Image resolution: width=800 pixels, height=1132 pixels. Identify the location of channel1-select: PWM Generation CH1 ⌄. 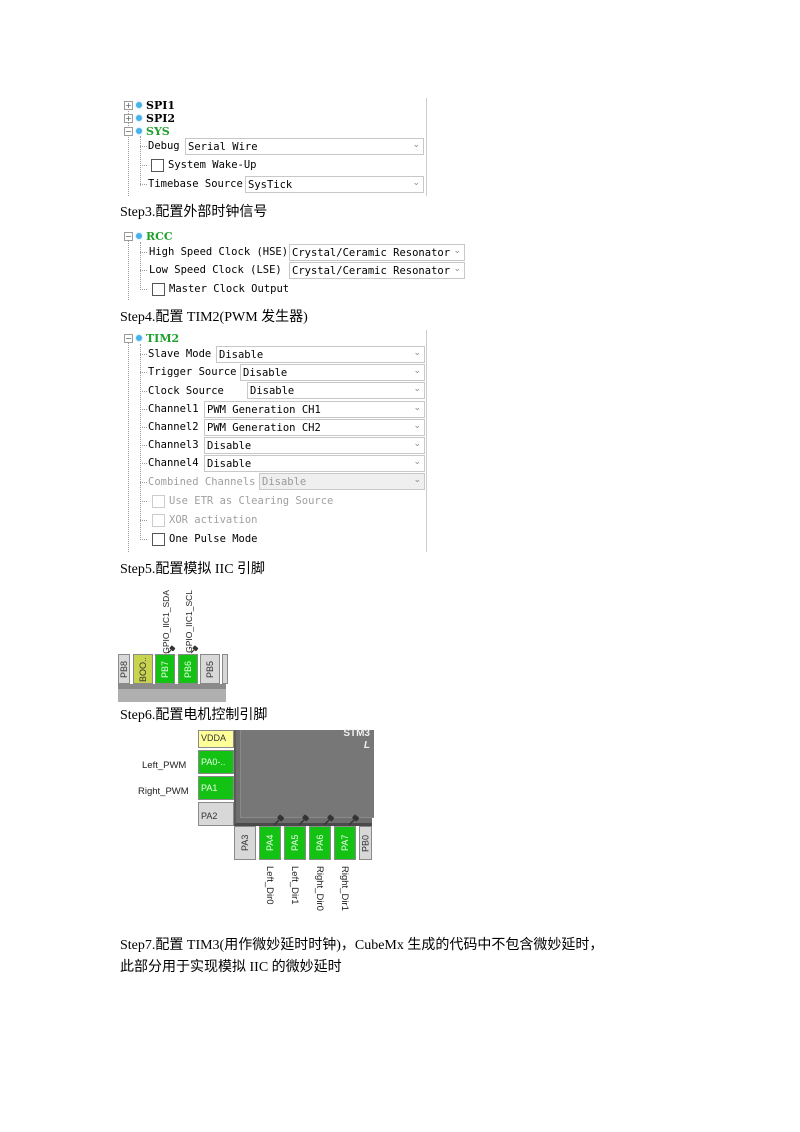
(314, 409).